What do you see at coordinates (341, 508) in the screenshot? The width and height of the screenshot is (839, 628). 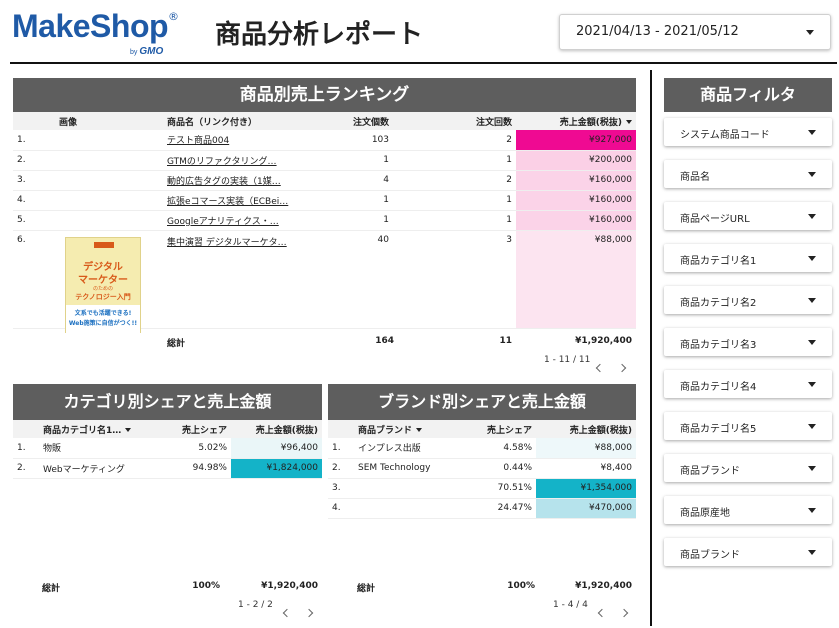 I see `row-rank: 4.` at bounding box center [341, 508].